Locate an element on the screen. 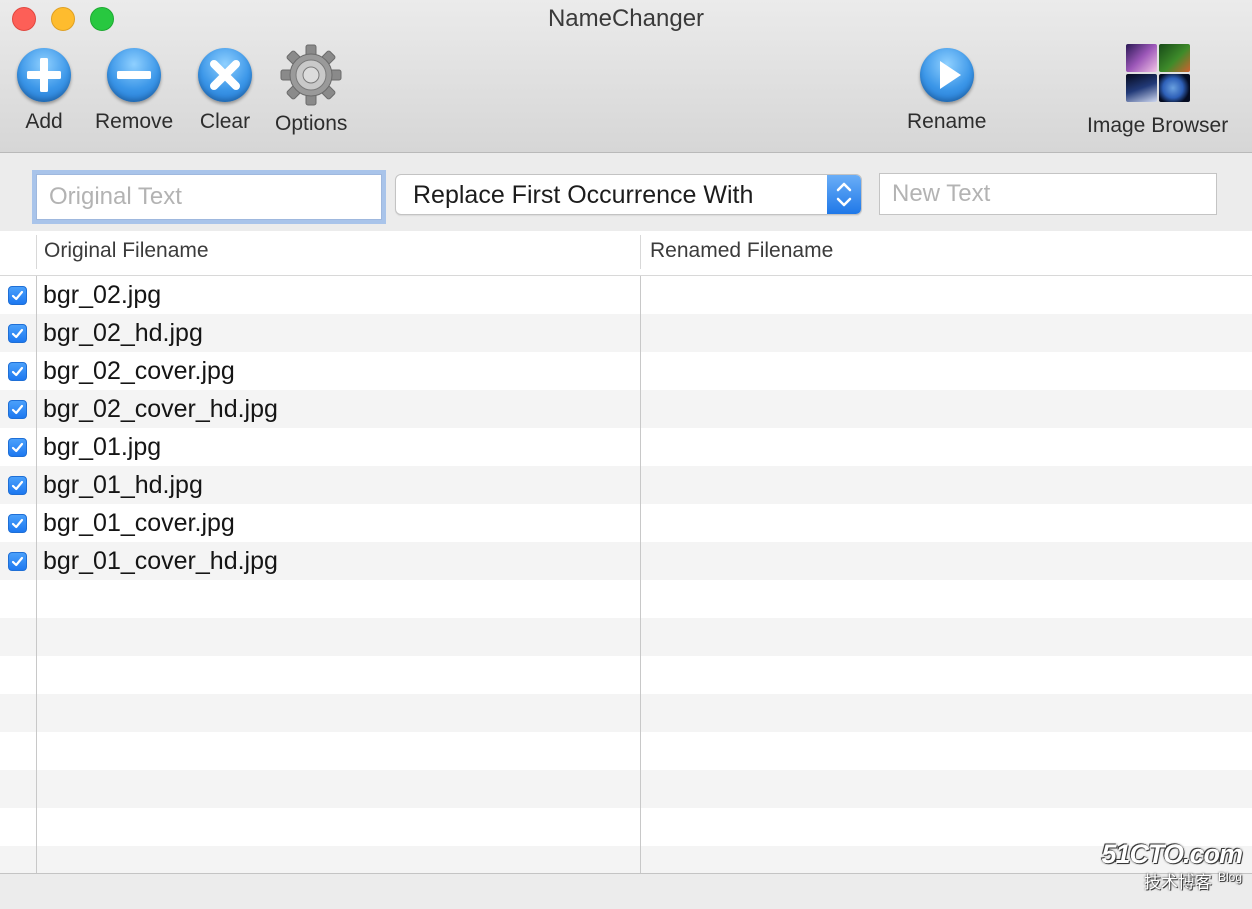 The image size is (1252, 909). replace-mode-popup: Replace First Occurrence With is located at coordinates (628, 194).